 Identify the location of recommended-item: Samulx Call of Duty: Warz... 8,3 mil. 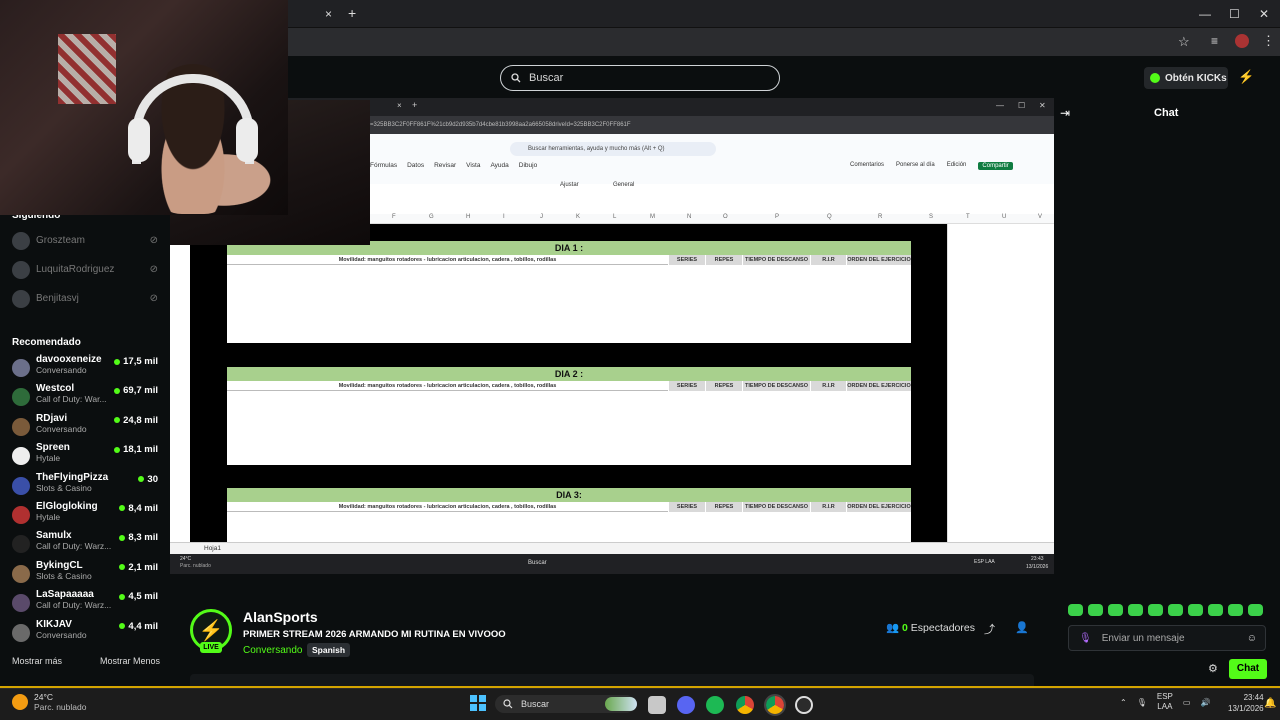
(85, 544).